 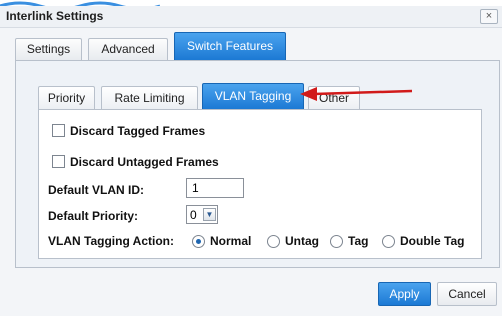 What do you see at coordinates (149, 97) in the screenshot?
I see `tab-rate-limiting: Rate Limiting` at bounding box center [149, 97].